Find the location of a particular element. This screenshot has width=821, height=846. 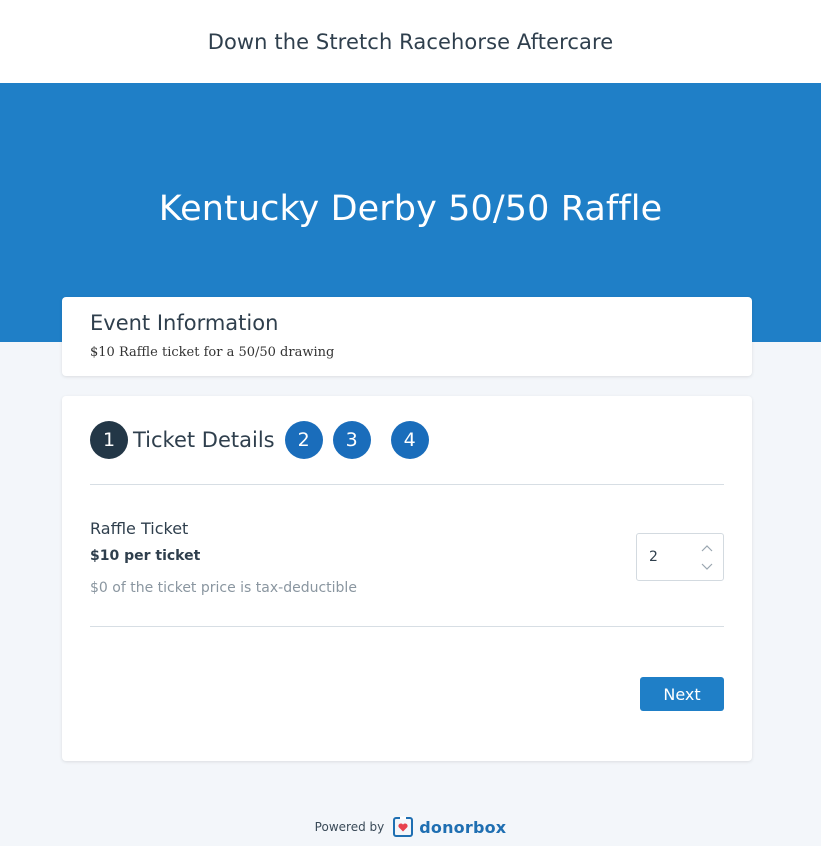

chevron-up-icon is located at coordinates (707, 548).